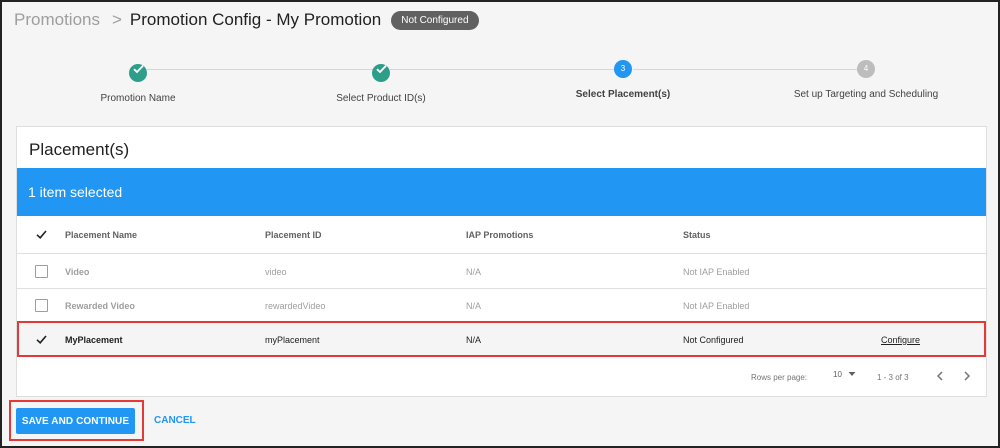 This screenshot has width=1000, height=448. I want to click on step-label: Select Placement(s), so click(623, 94).